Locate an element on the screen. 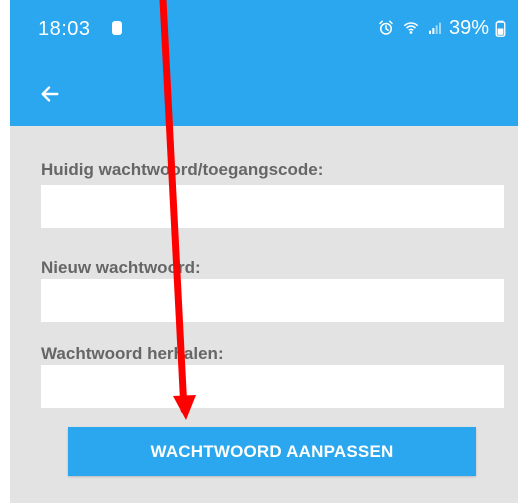  back-button is located at coordinates (50, 94).